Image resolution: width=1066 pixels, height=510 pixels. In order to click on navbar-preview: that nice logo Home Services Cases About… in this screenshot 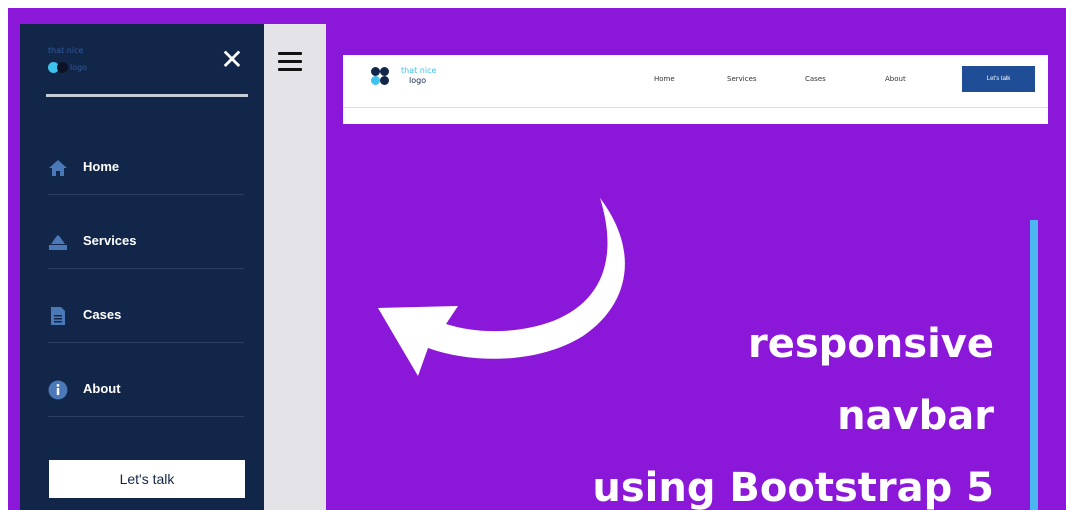, I will do `click(695, 89)`.